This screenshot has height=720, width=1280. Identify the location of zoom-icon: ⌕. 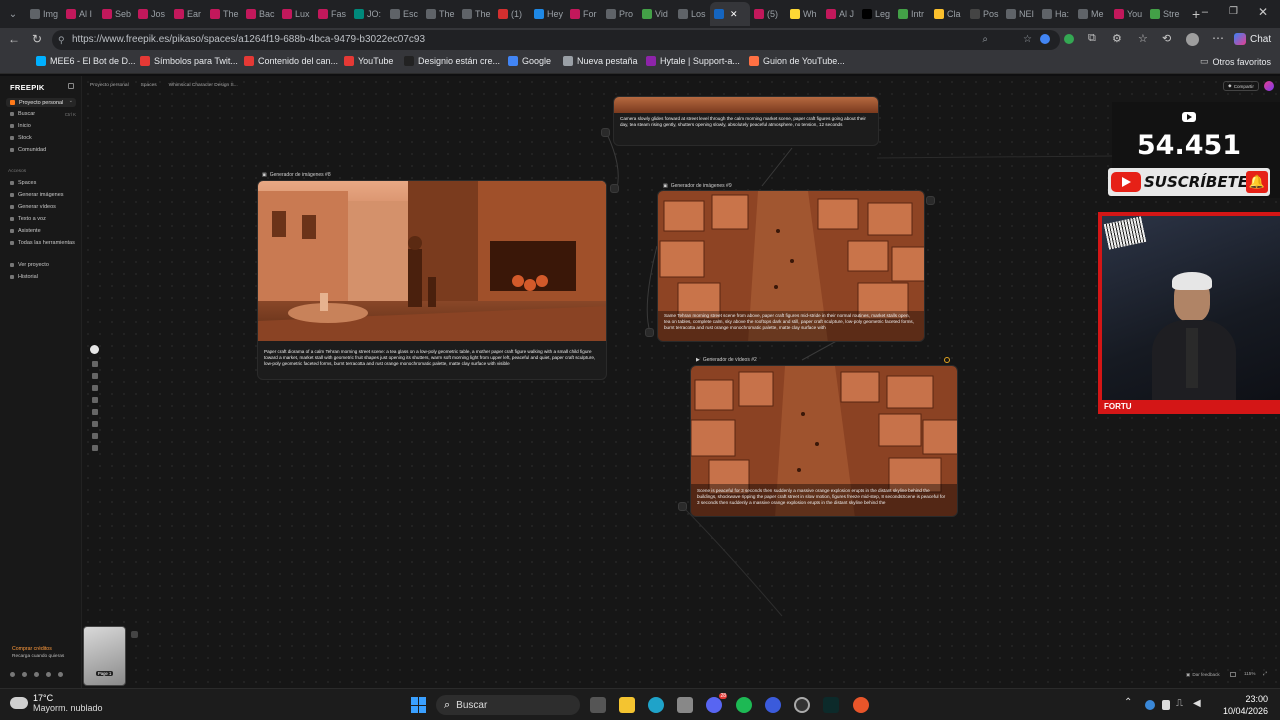
(985, 40).